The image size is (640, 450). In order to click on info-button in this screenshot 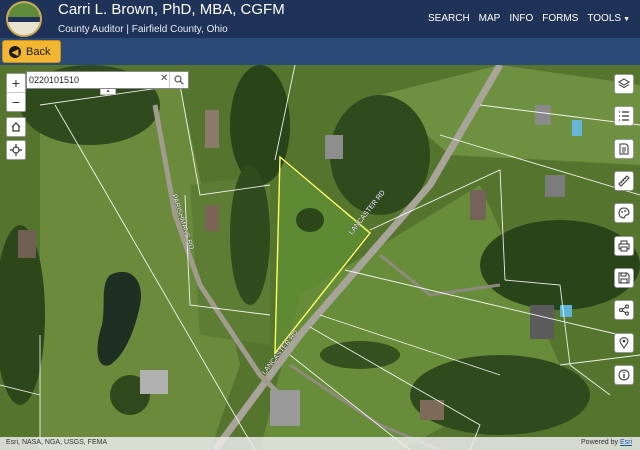, I will do `click(624, 375)`.